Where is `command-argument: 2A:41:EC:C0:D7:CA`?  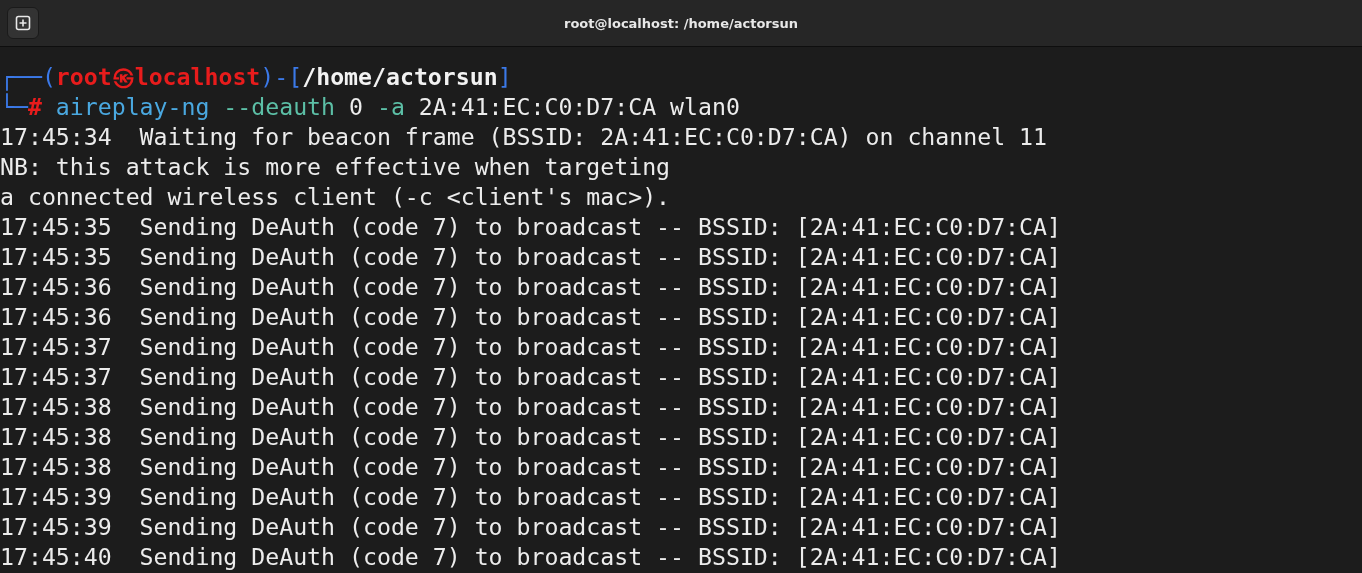
command-argument: 2A:41:EC:C0:D7:CA is located at coordinates (537, 107).